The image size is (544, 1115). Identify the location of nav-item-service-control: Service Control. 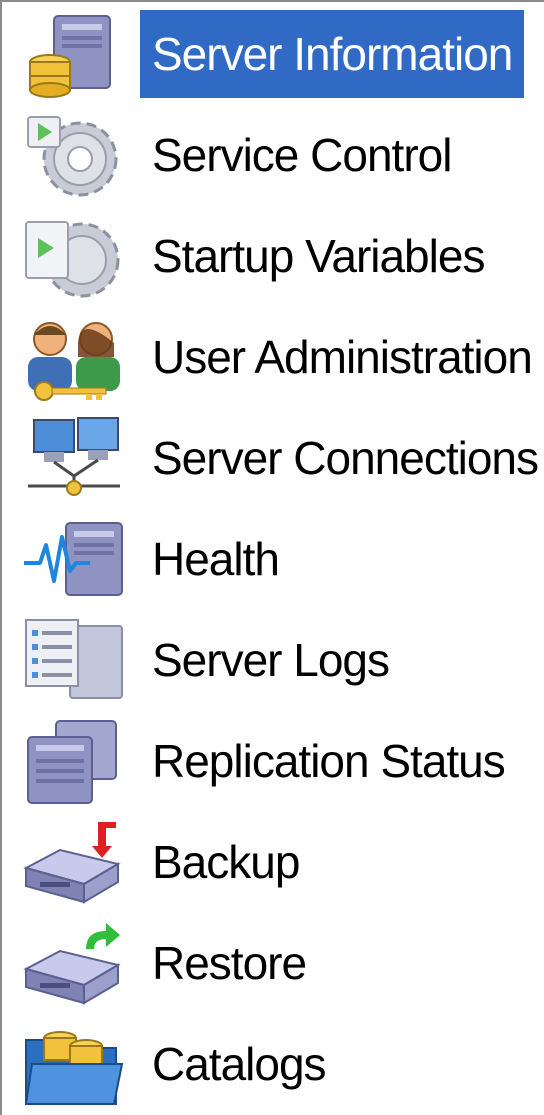
(273, 153).